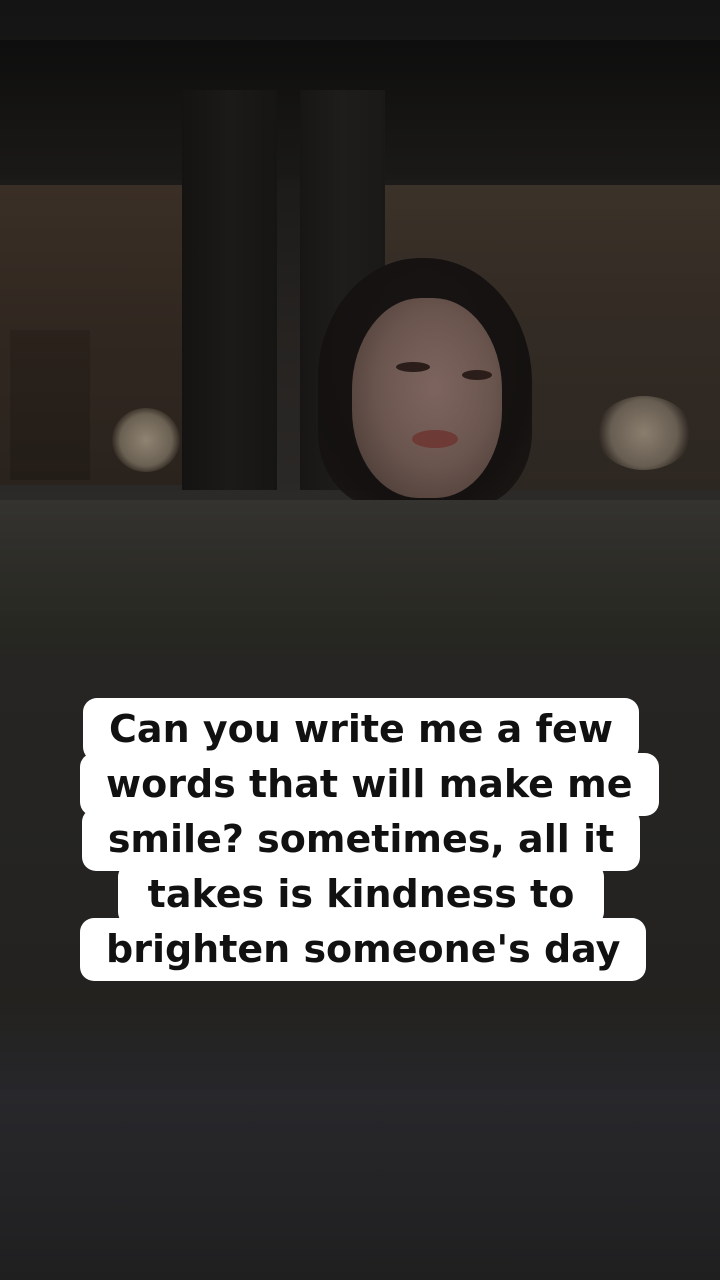  Describe the element at coordinates (361, 839) in the screenshot. I see `caption-line: smile? sometimes, all it` at that location.